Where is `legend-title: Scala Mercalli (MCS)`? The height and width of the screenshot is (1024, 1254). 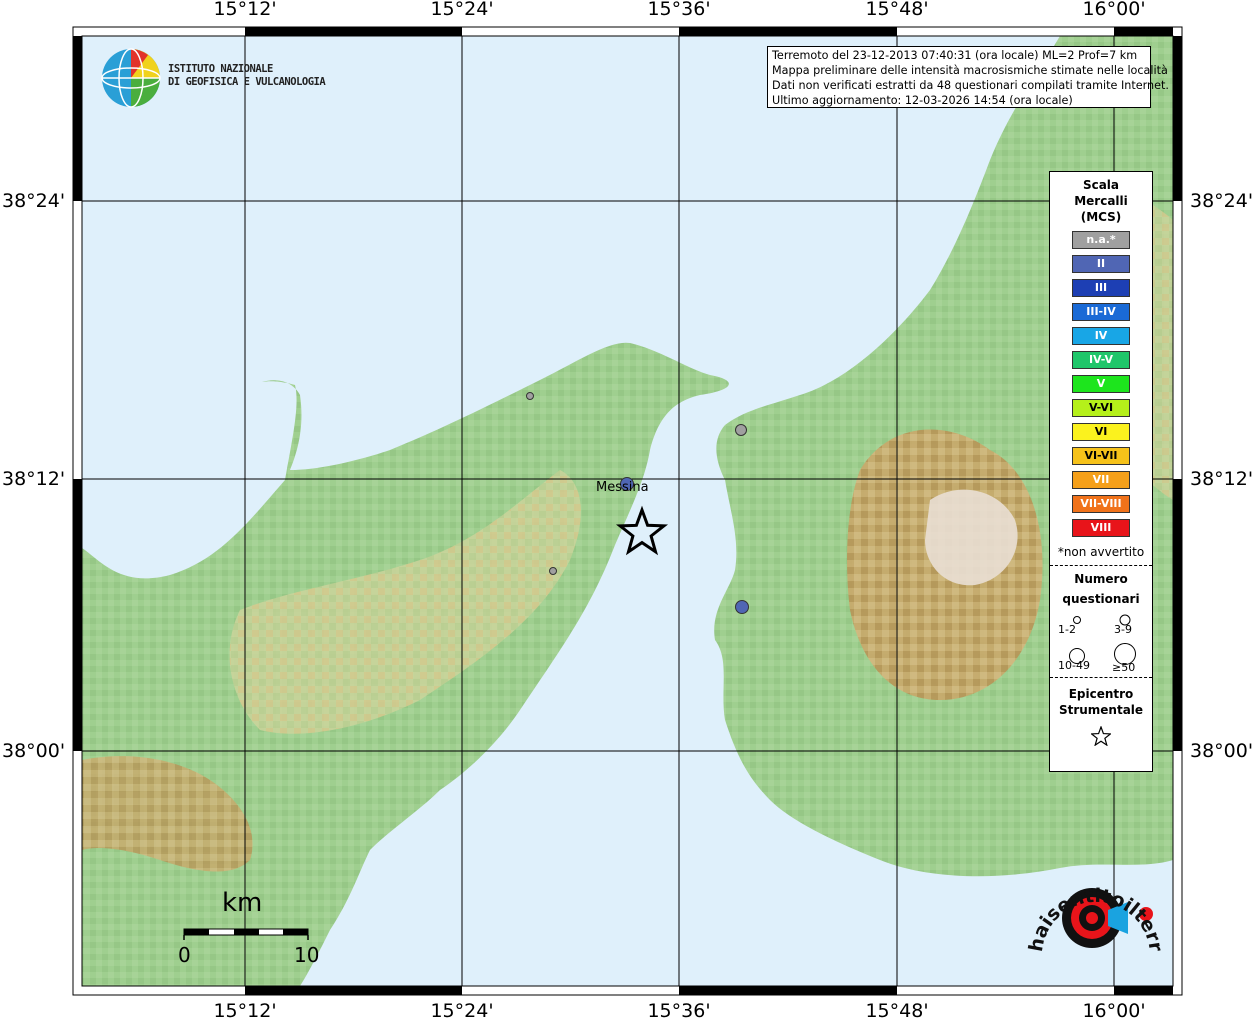
legend-title: Scala Mercalli (MCS) is located at coordinates (1101, 201).